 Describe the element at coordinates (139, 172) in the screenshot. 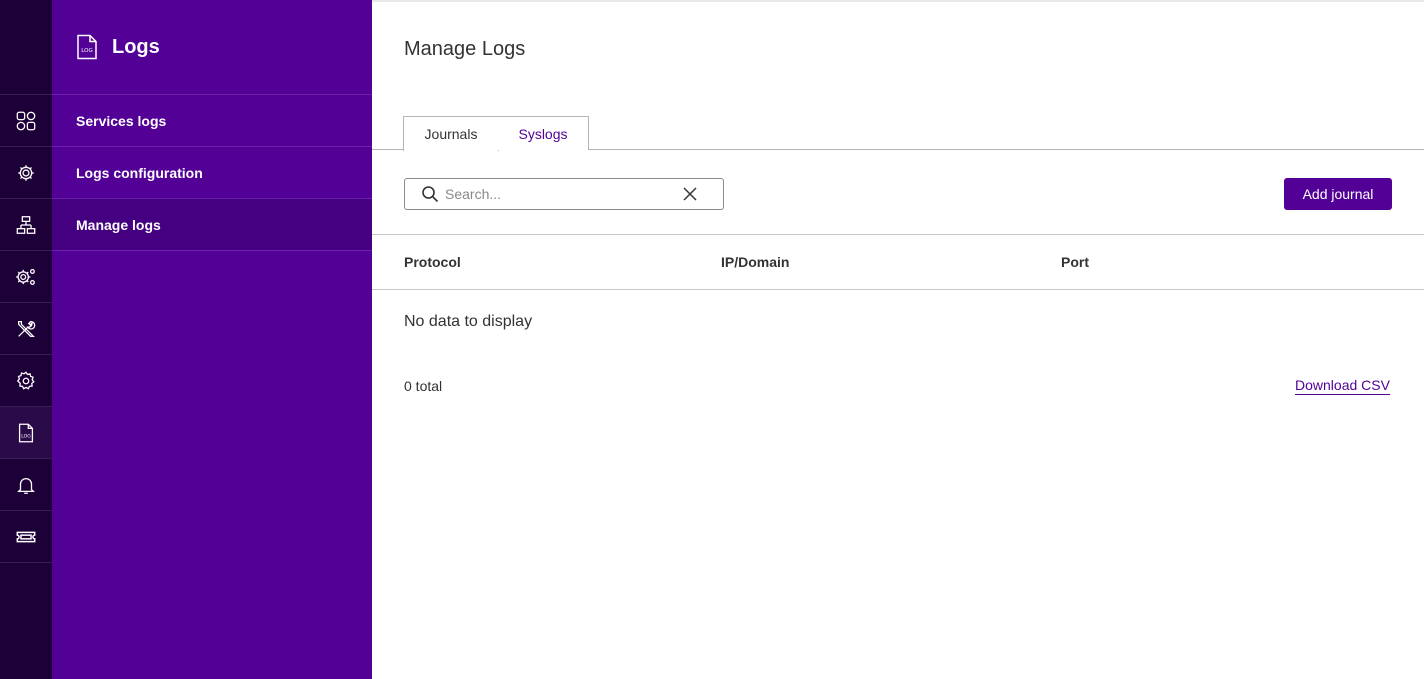

I see `sidebar-item-label: Logs configuration` at that location.